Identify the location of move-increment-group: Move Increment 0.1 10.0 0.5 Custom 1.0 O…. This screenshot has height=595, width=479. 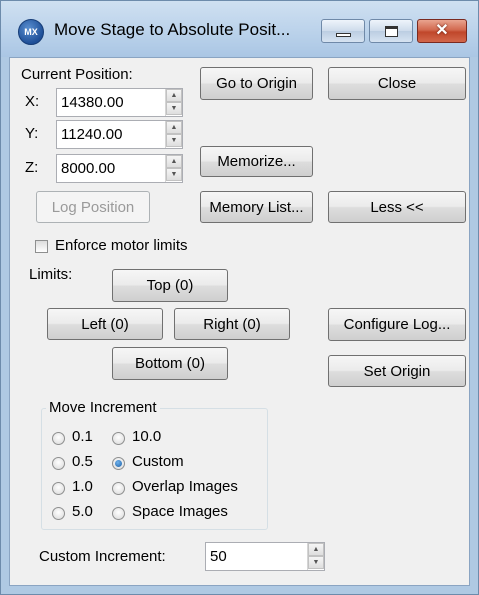
(154, 464).